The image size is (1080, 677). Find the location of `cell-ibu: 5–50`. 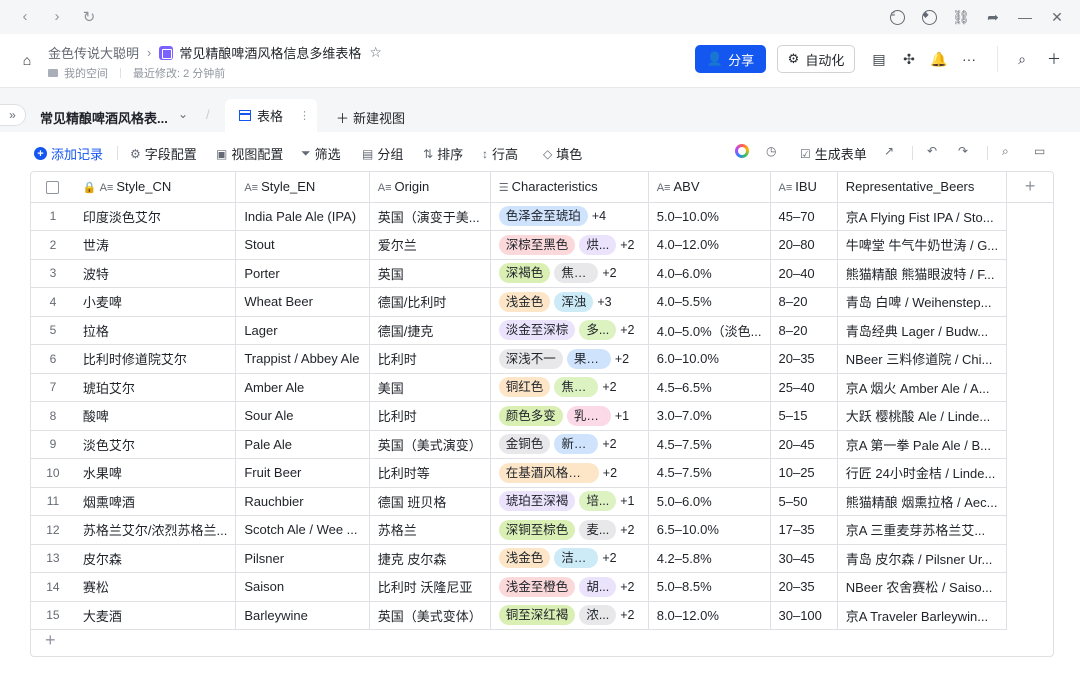

cell-ibu: 5–50 is located at coordinates (804, 501).